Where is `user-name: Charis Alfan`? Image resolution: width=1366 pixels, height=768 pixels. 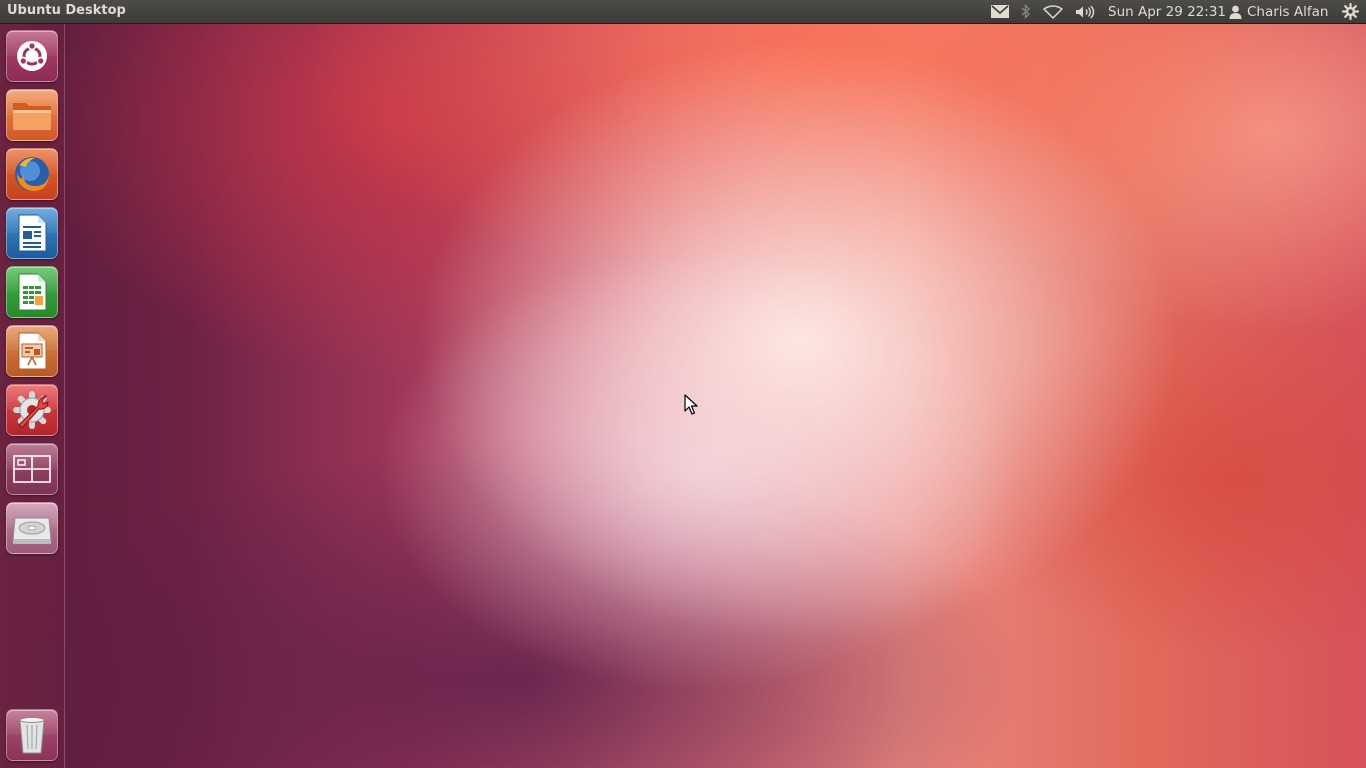
user-name: Charis Alfan is located at coordinates (1288, 11).